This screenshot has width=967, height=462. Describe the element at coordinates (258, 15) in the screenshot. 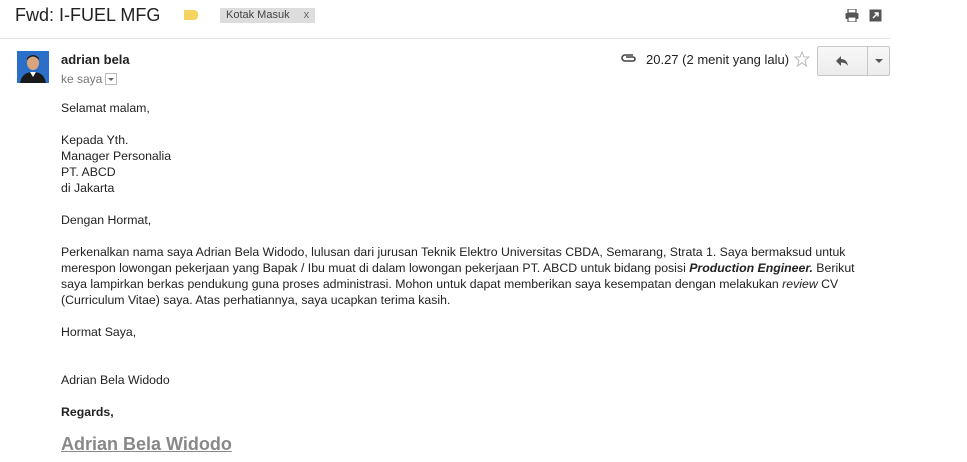

I see `label-chip-text: Kotak Masuk` at that location.